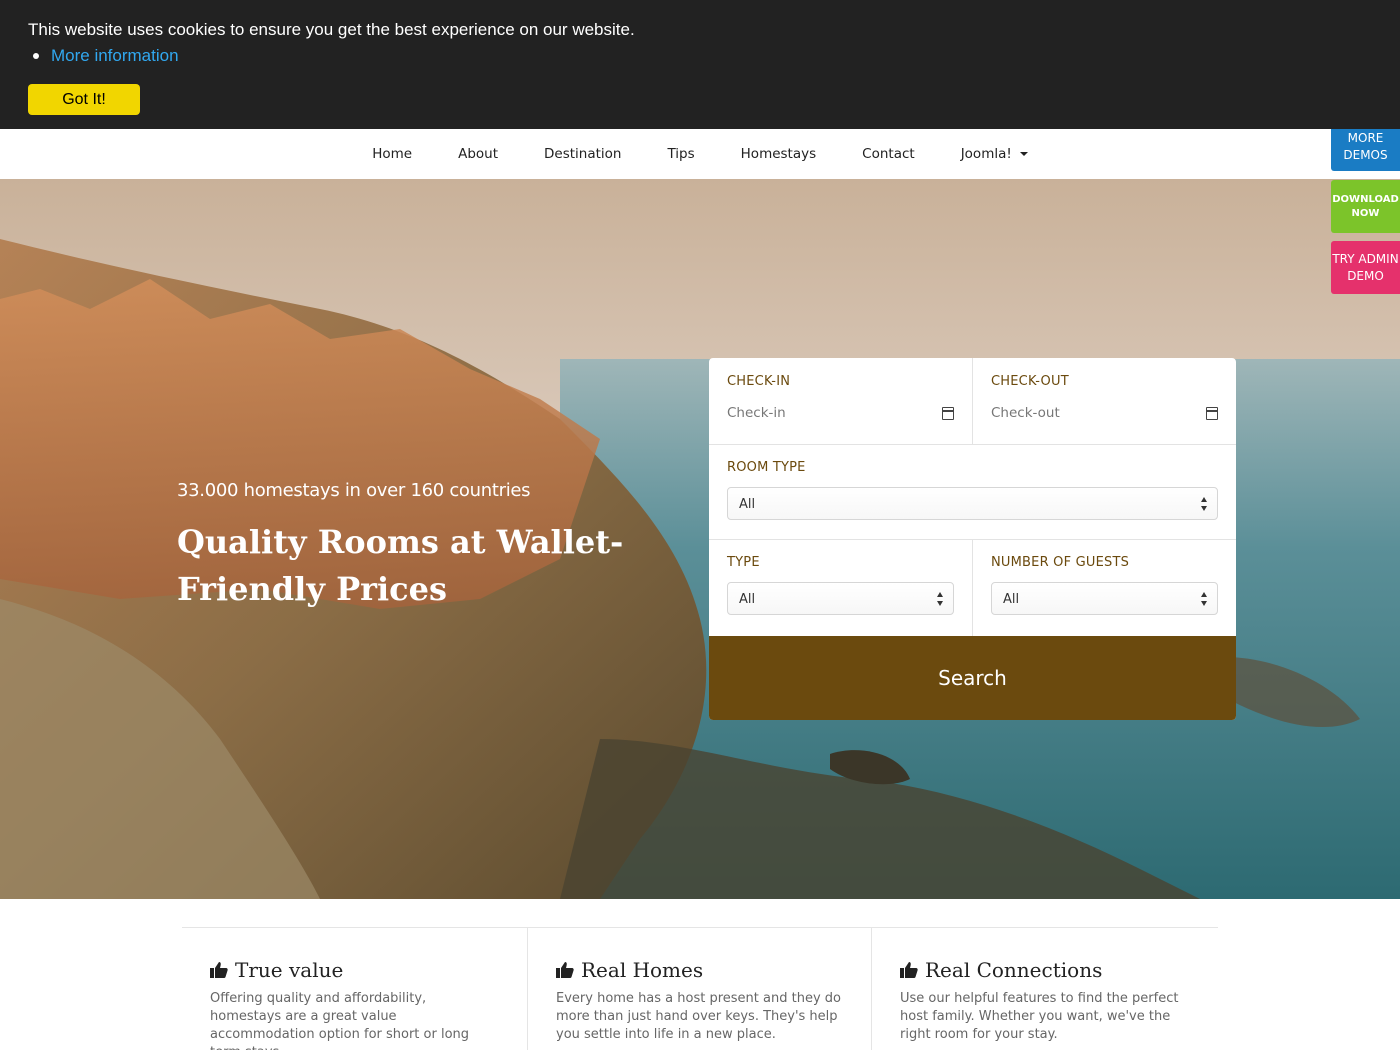 This screenshot has height=1050, width=1400. Describe the element at coordinates (115, 56) in the screenshot. I see `more-information-link: More information` at that location.